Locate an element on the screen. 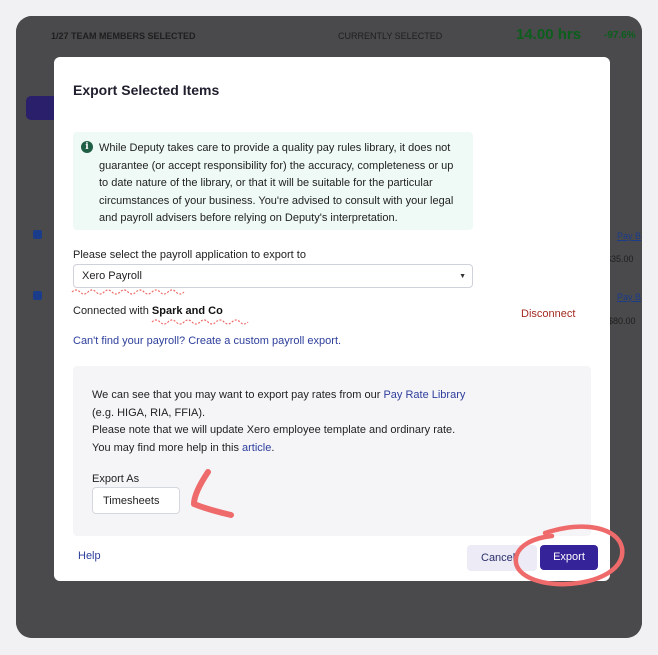 The image size is (658, 655). help-link: Help is located at coordinates (89, 556).